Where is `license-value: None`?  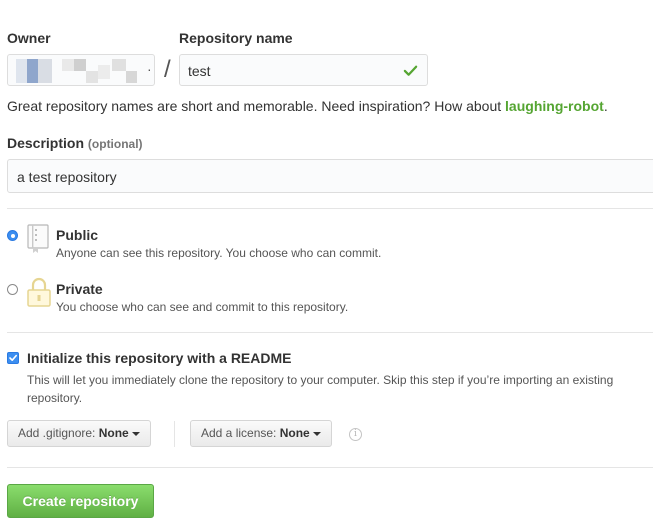
license-value: None is located at coordinates (294, 433).